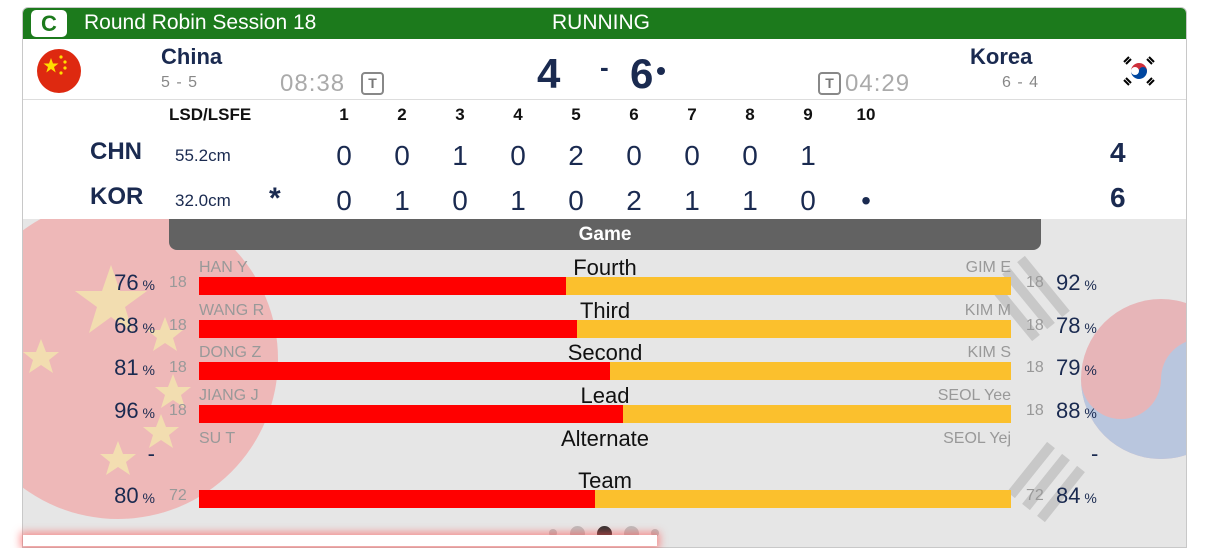 Image resolution: width=1212 pixels, height=548 pixels. Describe the element at coordinates (134, 326) in the screenshot. I see `home-percentage: 68 %` at that location.